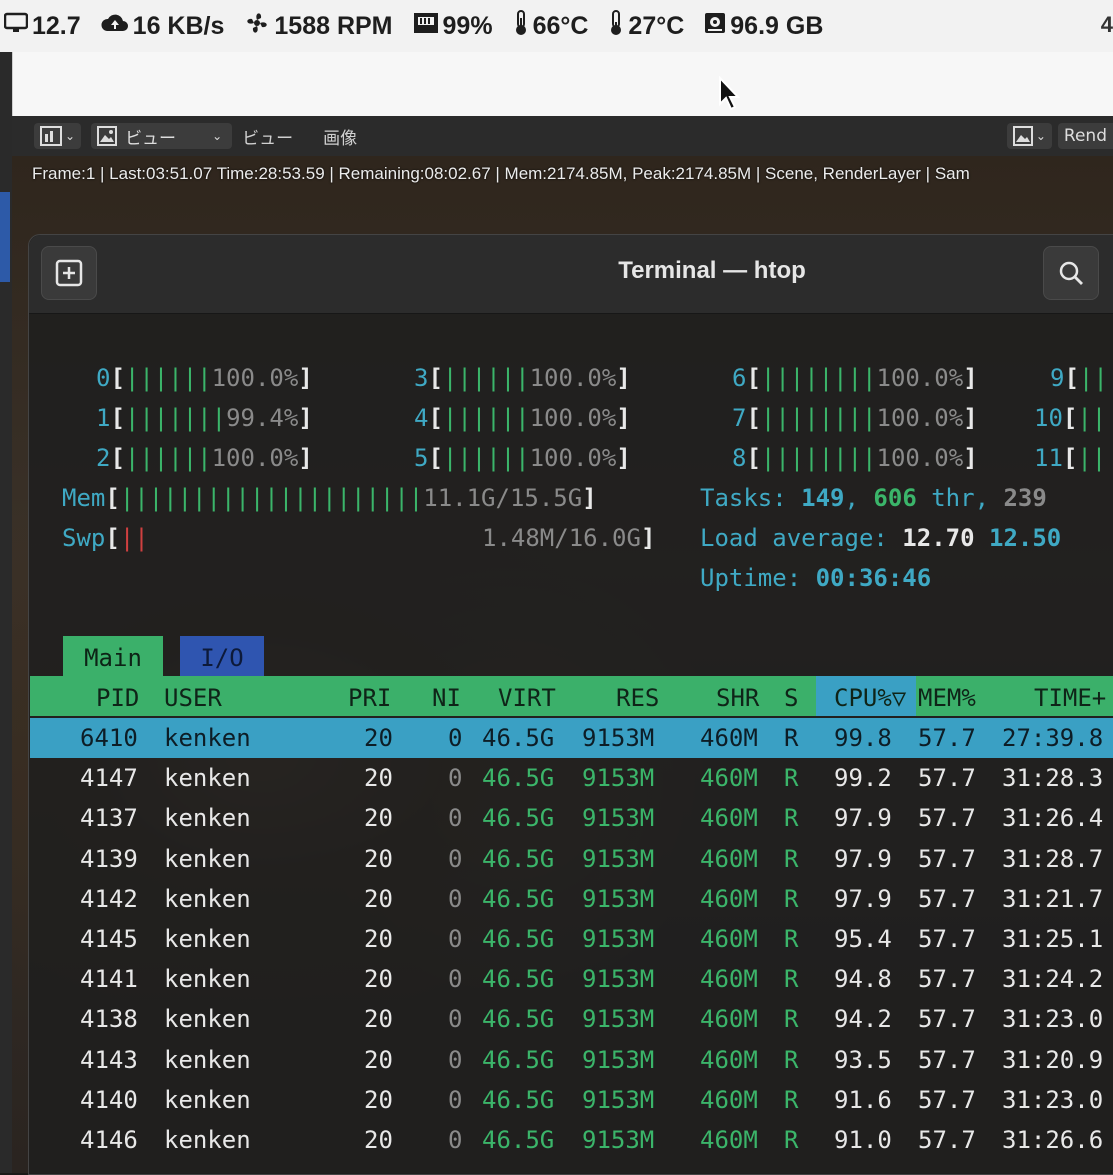 The width and height of the screenshot is (1113, 1175). I want to click on column-virt: VIRT, so click(527, 698).